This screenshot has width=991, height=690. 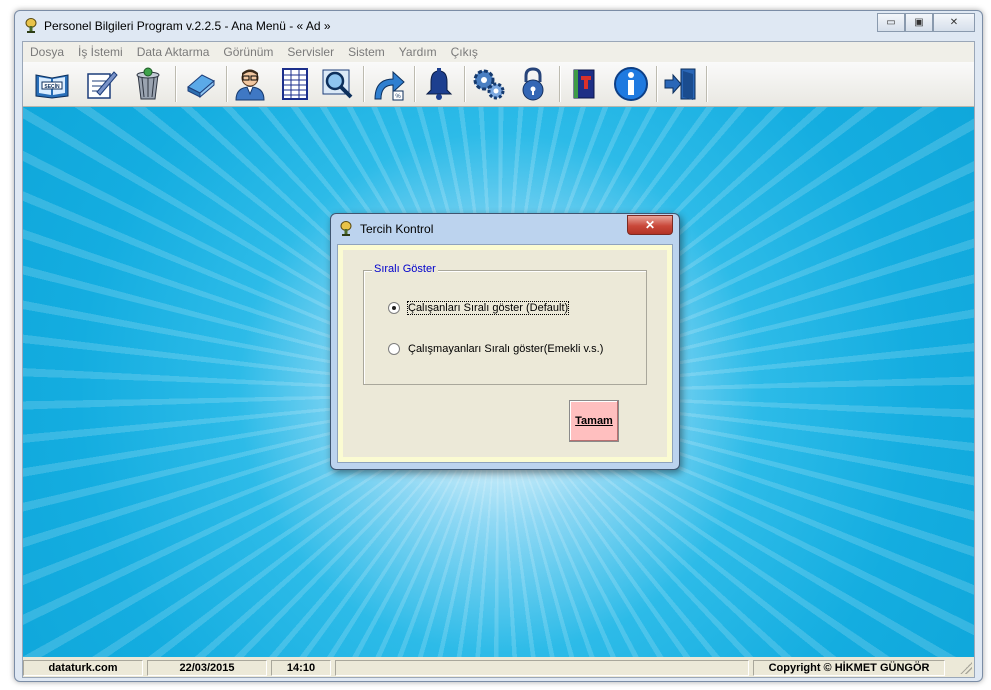 I want to click on eraser-icon, so click(x=201, y=86).